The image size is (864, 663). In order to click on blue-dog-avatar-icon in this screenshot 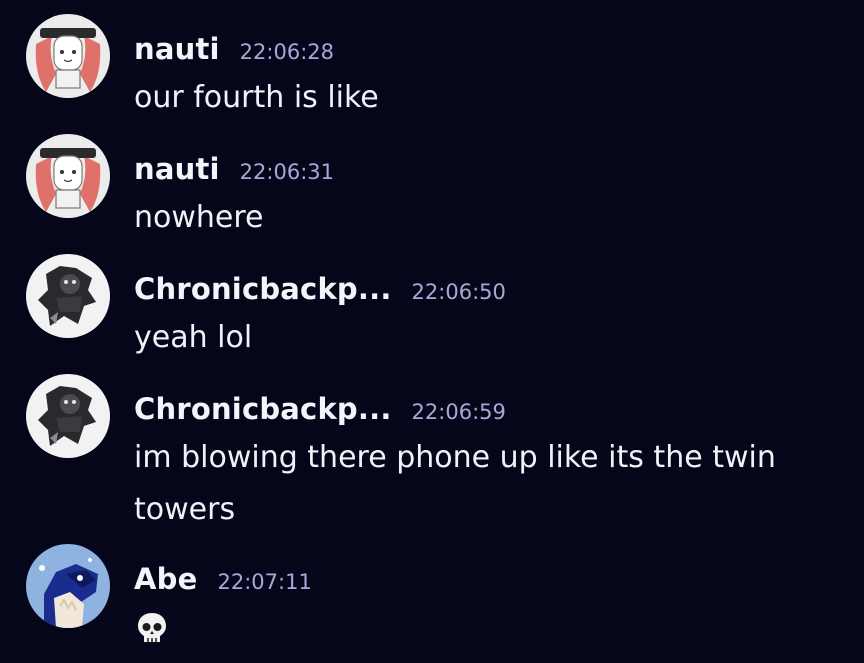, I will do `click(68, 586)`.